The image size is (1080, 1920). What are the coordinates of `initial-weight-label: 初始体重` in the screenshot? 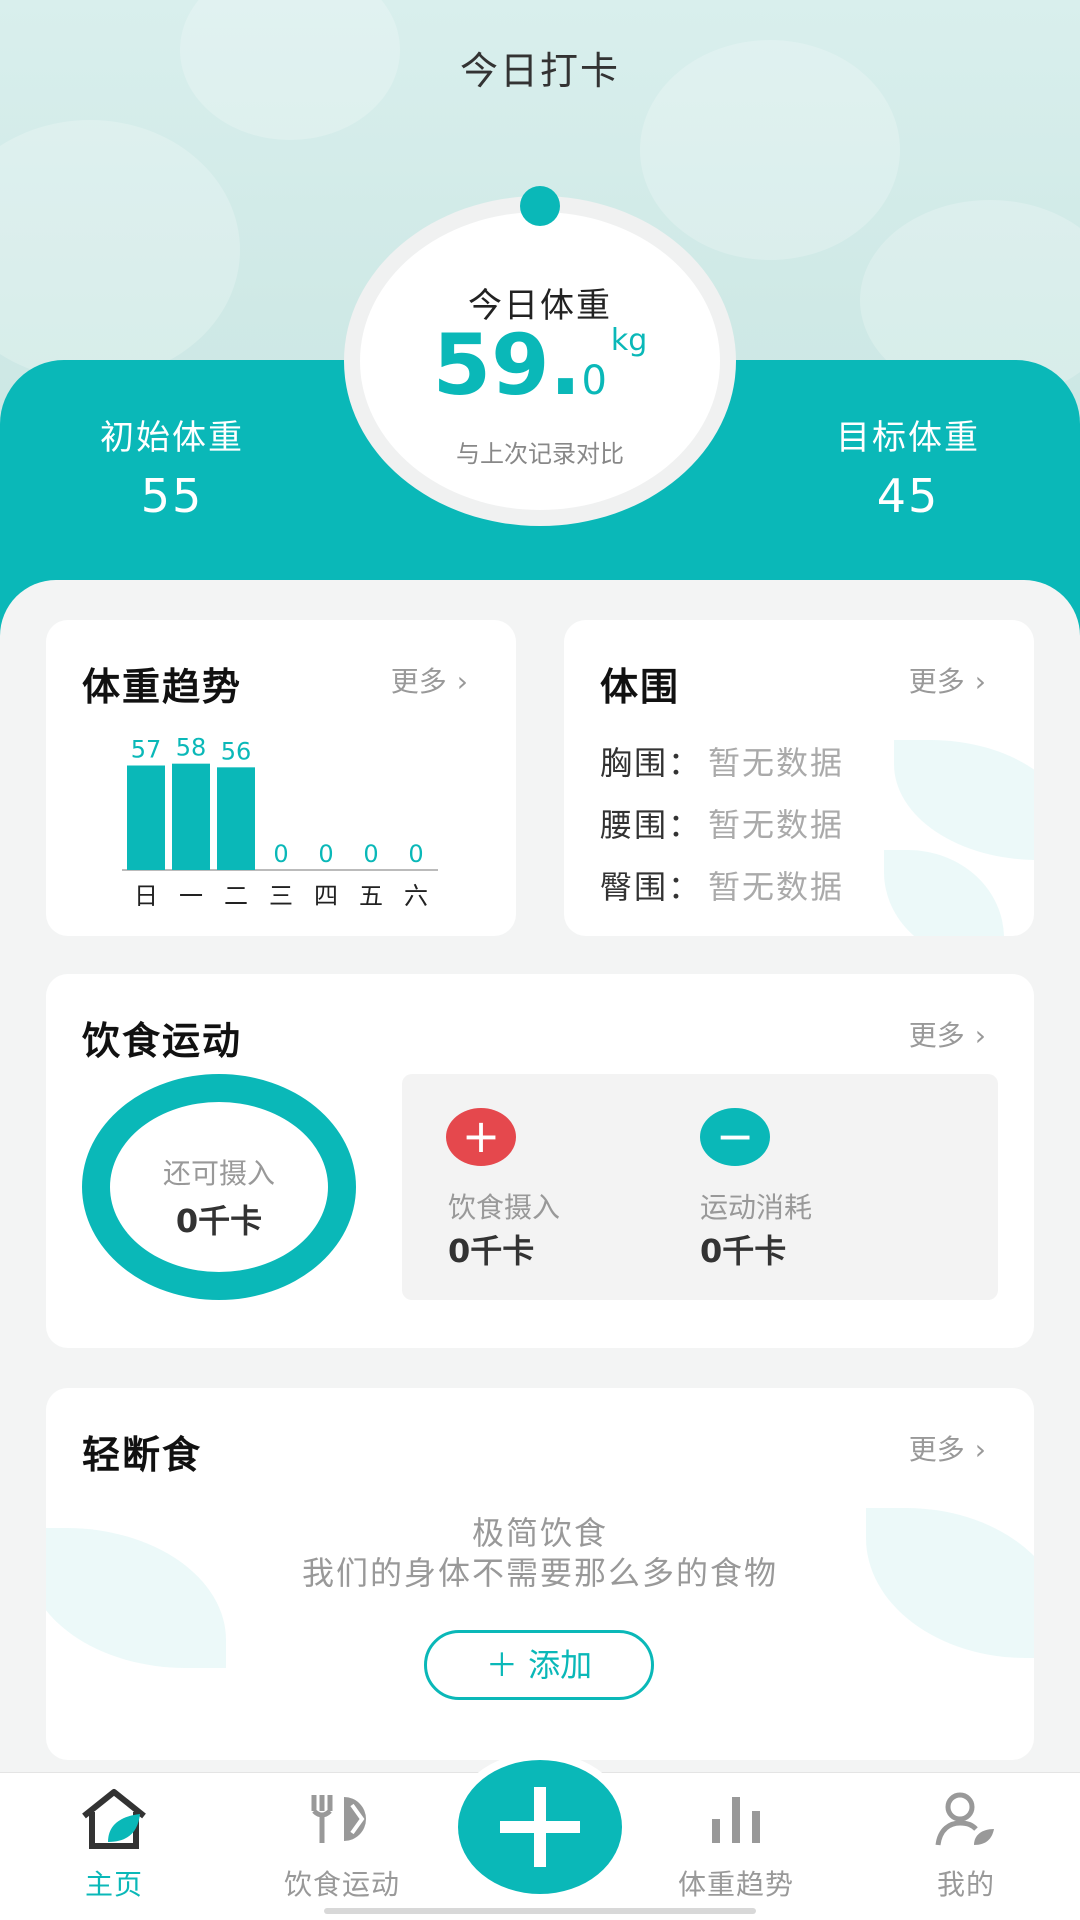 It's located at (172, 438).